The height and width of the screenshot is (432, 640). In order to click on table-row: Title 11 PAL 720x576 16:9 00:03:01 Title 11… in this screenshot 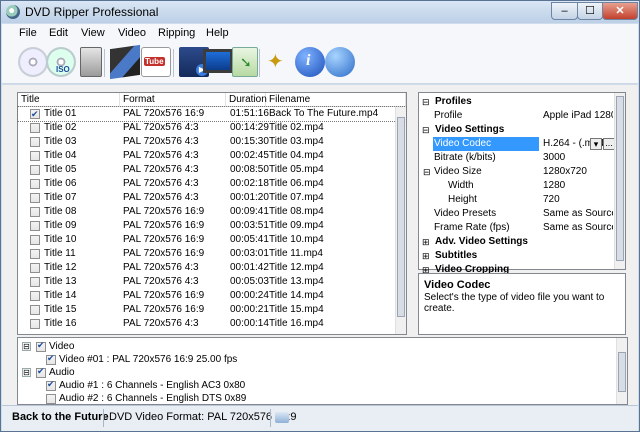, I will do `click(212, 254)`.